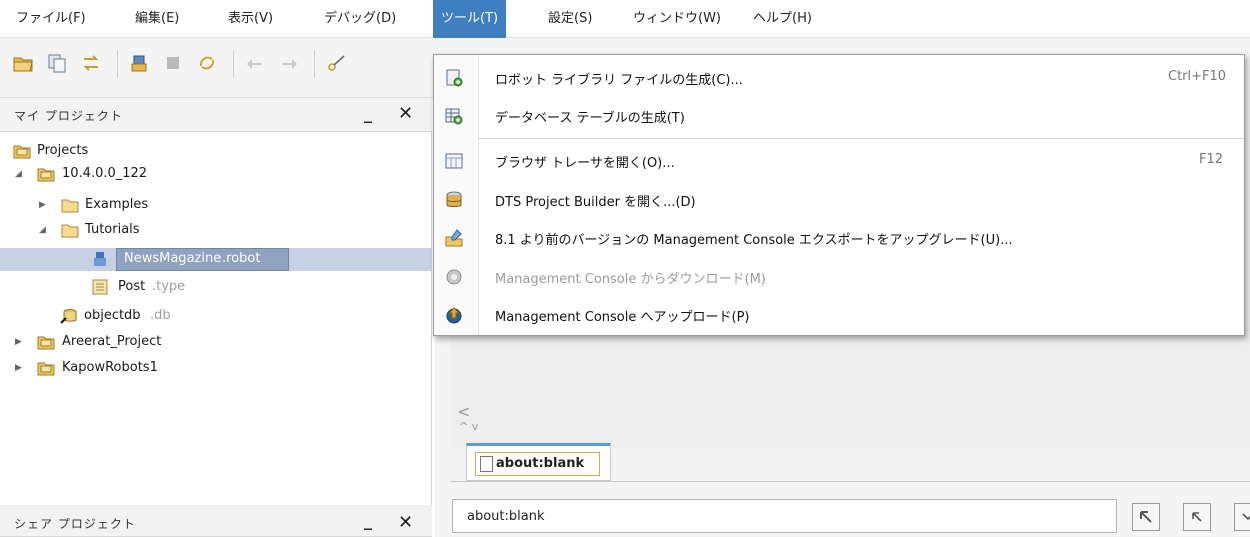 Image resolution: width=1250 pixels, height=537 pixels. I want to click on cut-icon, so click(337, 63).